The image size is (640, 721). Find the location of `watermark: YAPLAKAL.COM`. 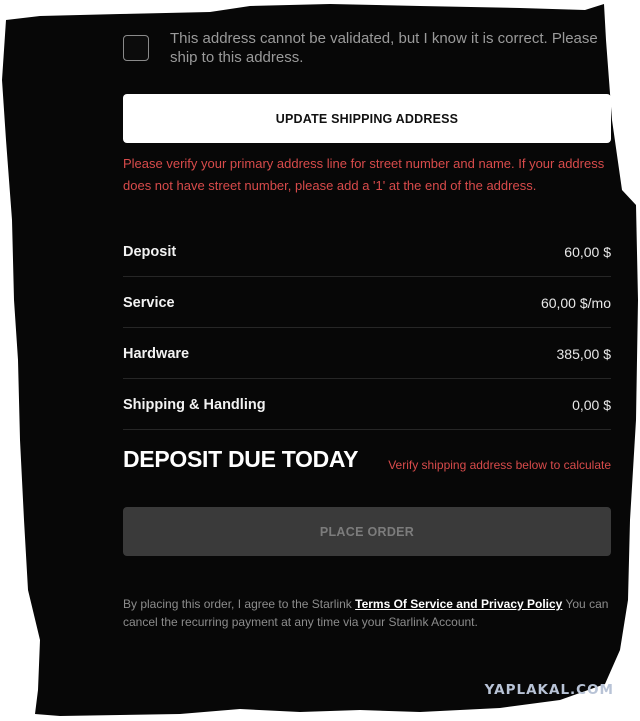

watermark: YAPLAKAL.COM is located at coordinates (549, 690).